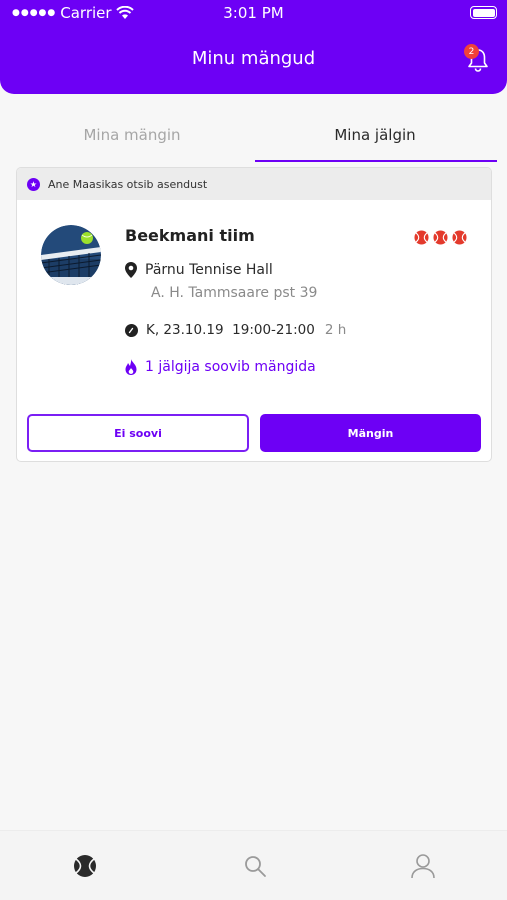 Image resolution: width=507 pixels, height=900 pixels. I want to click on app-header: ●●●●● Carrier 3:01 PM Minu mängud 2, so click(253, 47).